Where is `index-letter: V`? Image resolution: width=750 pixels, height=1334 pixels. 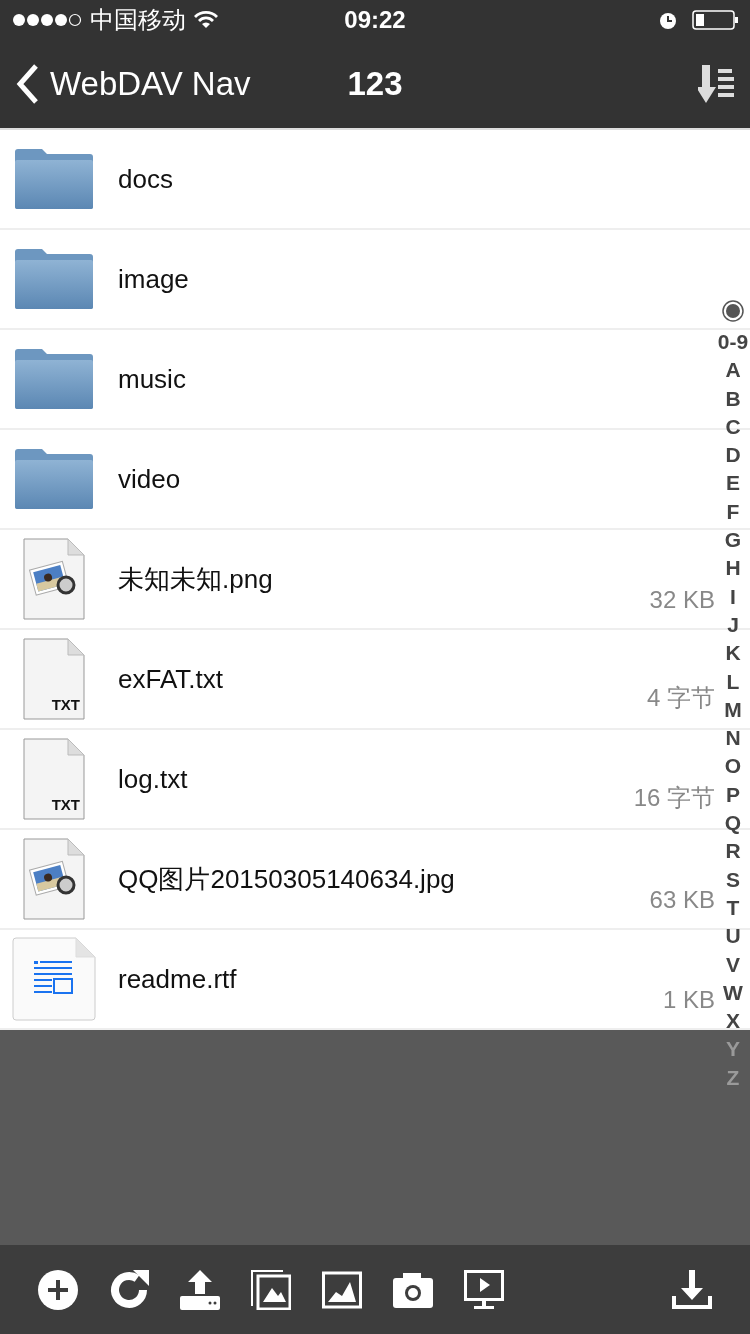
index-letter: V is located at coordinates (733, 964).